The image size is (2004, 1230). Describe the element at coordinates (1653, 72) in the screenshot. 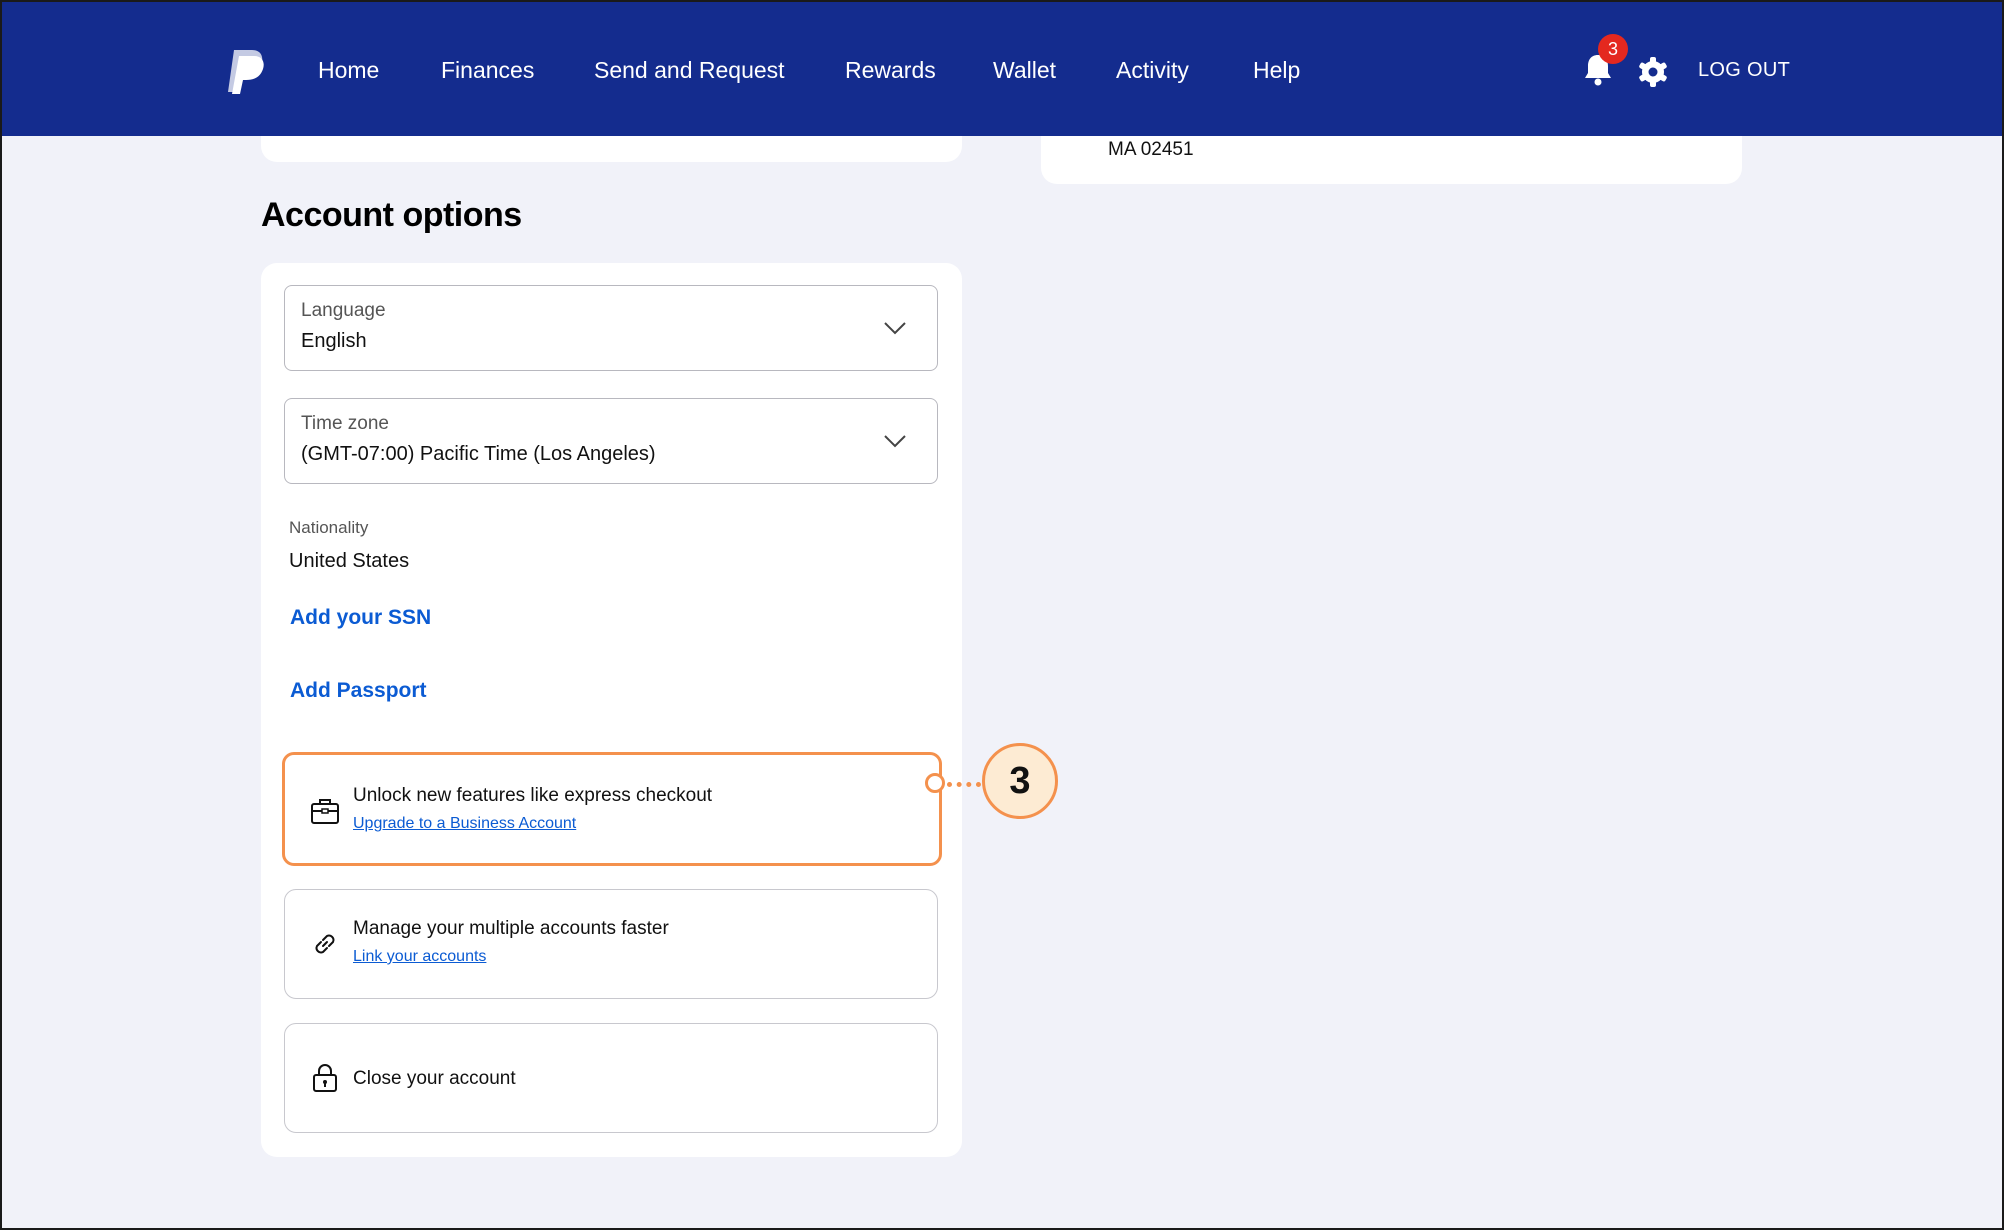

I see `gear-icon` at that location.